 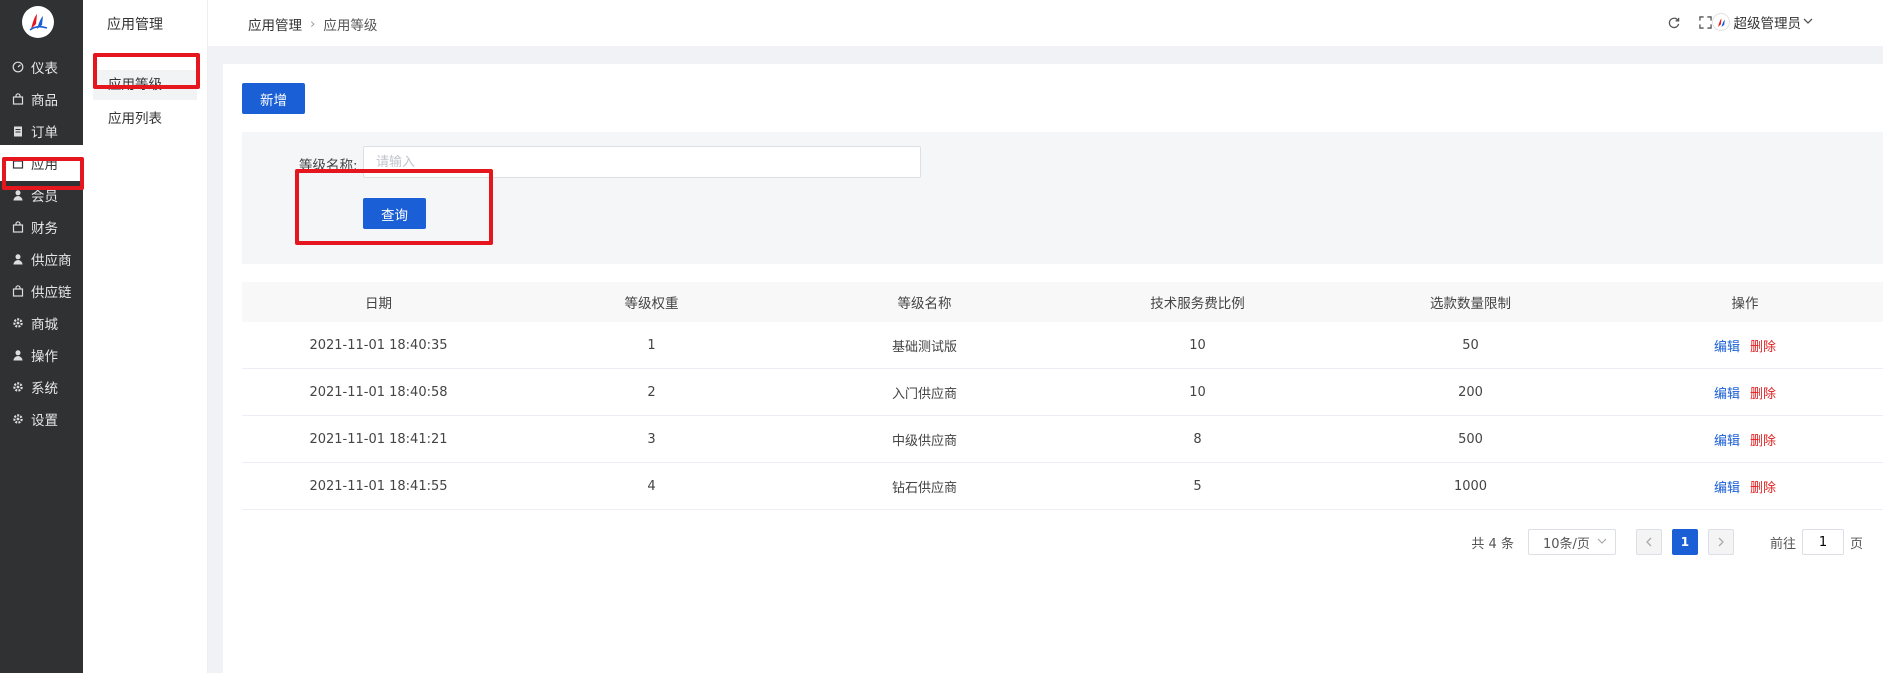 I want to click on sidebar-item-label: 仪表, so click(x=44, y=69).